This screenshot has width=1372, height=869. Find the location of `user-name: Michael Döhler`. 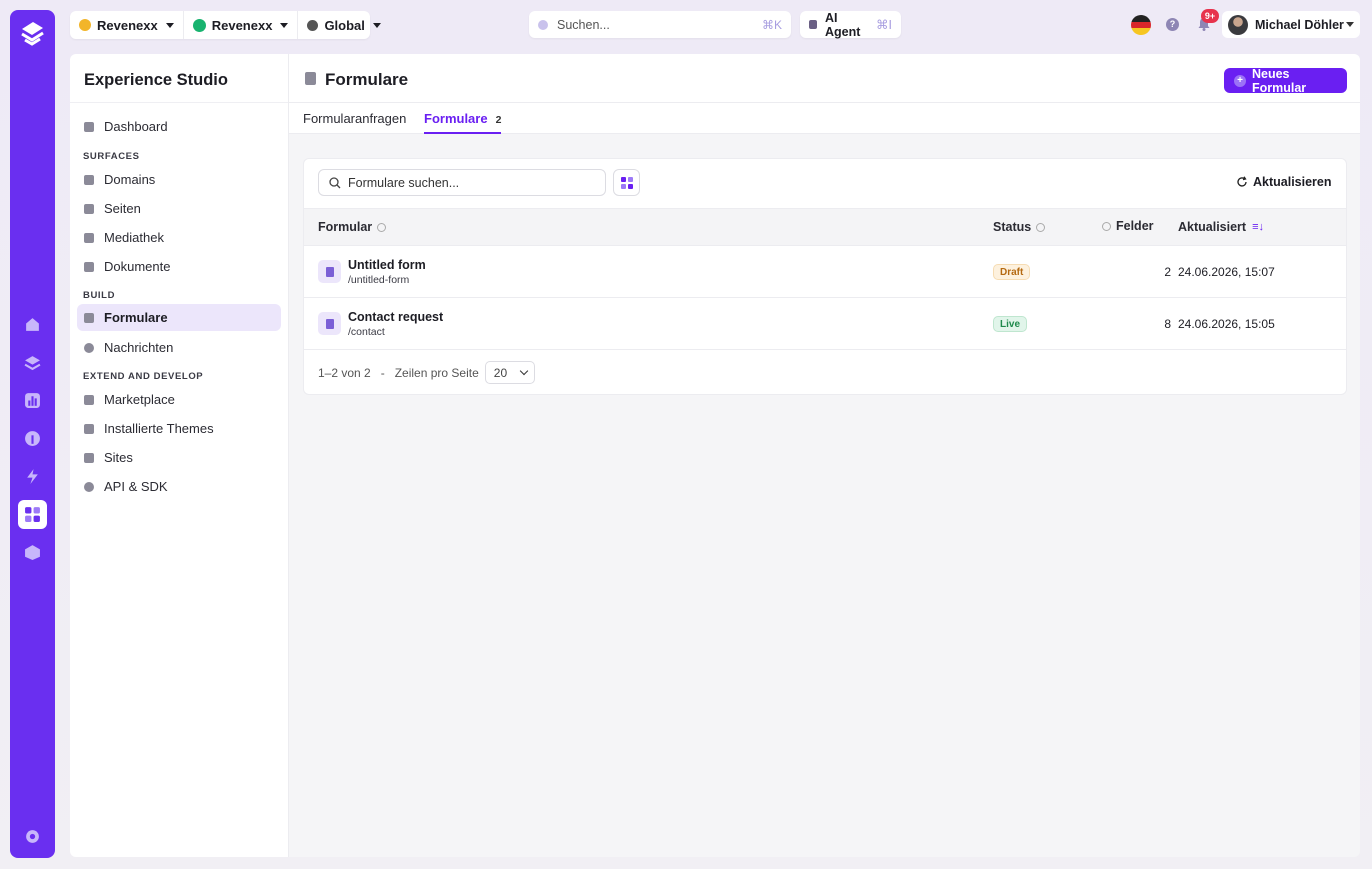

user-name: Michael Döhler is located at coordinates (1299, 24).